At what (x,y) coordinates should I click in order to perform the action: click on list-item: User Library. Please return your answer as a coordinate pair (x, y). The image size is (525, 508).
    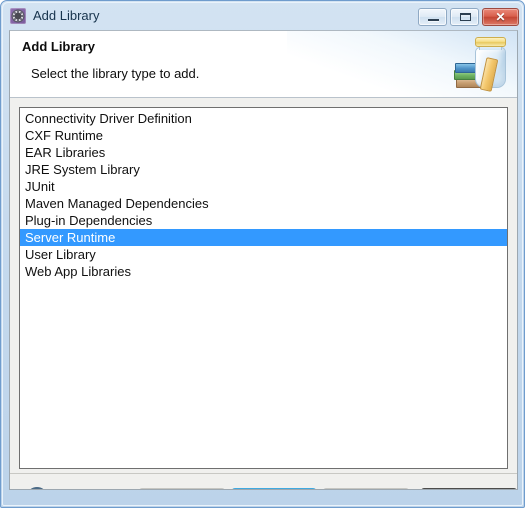
    Looking at the image, I should click on (263, 254).